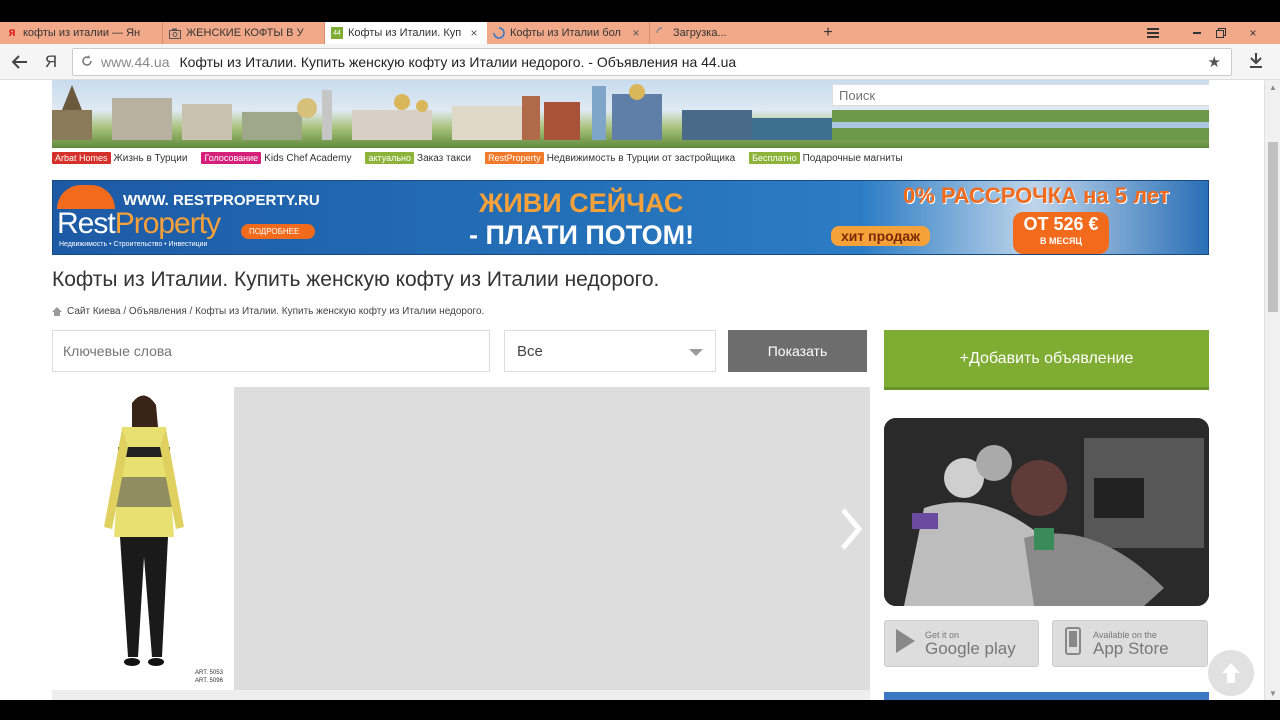 The image size is (1280, 720). Describe the element at coordinates (828, 33) in the screenshot. I see `new-tab-button: +` at that location.